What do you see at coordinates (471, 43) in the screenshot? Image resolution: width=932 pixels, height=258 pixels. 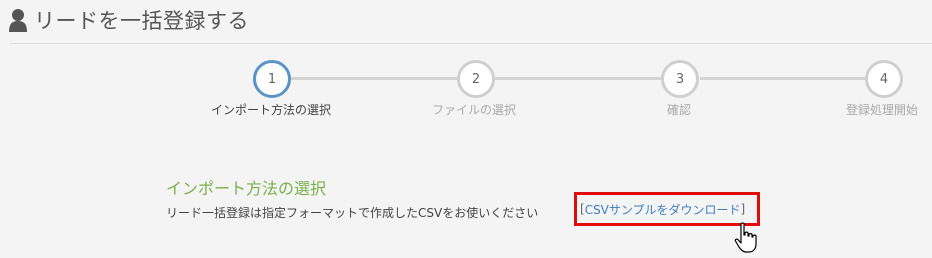 I see `header-divider` at bounding box center [471, 43].